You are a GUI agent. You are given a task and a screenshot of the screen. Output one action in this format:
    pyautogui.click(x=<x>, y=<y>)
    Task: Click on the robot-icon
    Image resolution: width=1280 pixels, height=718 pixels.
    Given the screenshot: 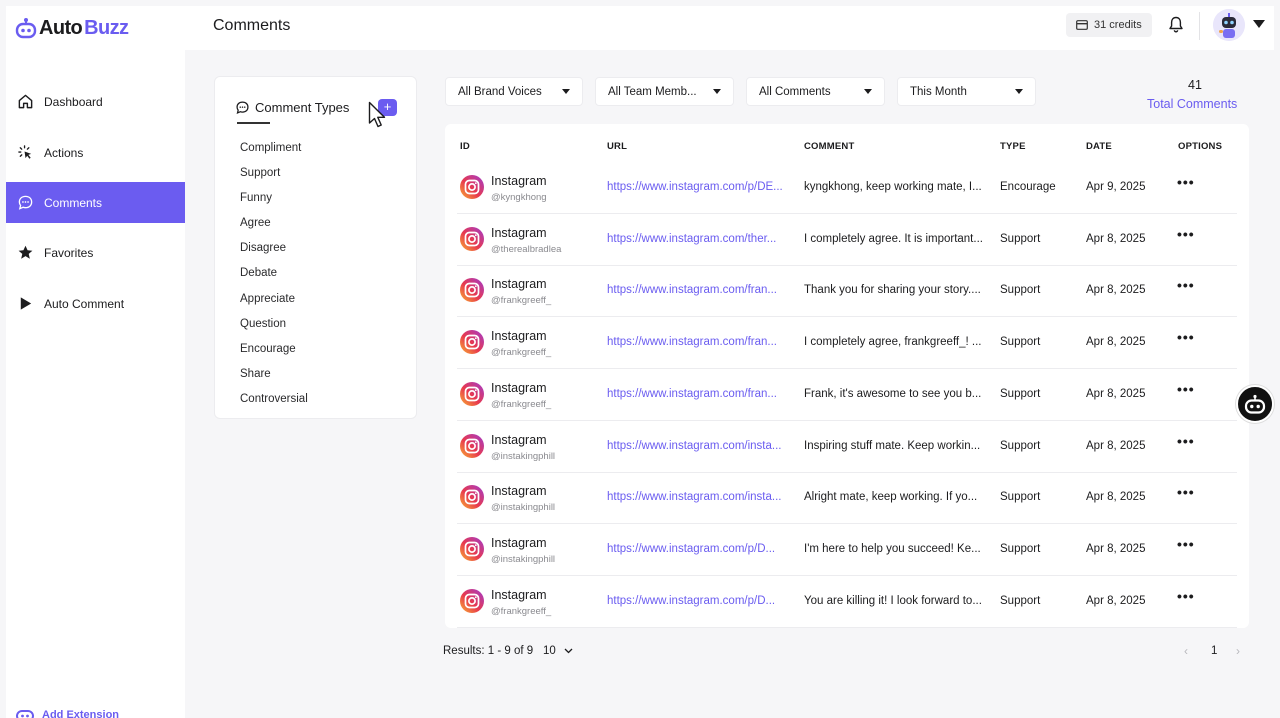 What is the action you would take?
    pyautogui.click(x=1255, y=404)
    